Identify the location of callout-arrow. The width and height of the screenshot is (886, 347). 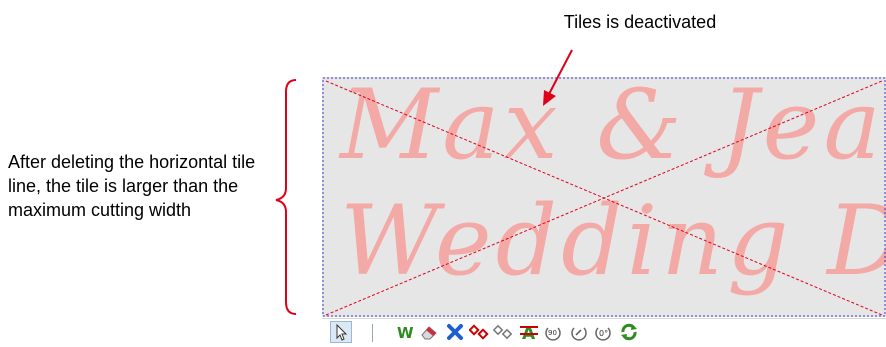
(560, 73).